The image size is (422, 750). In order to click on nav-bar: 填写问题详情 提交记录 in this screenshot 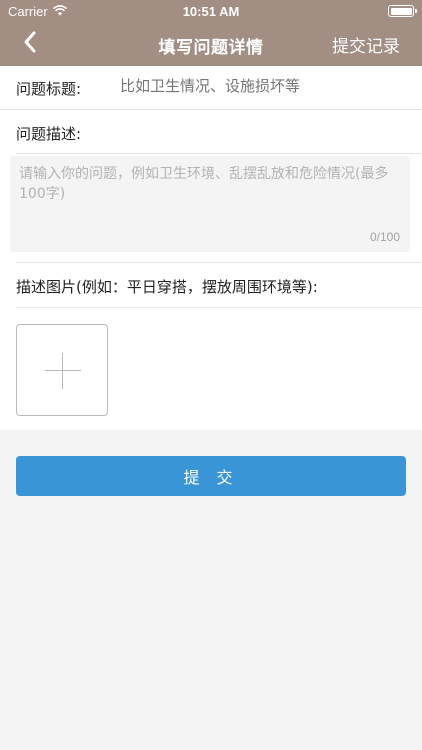, I will do `click(211, 44)`.